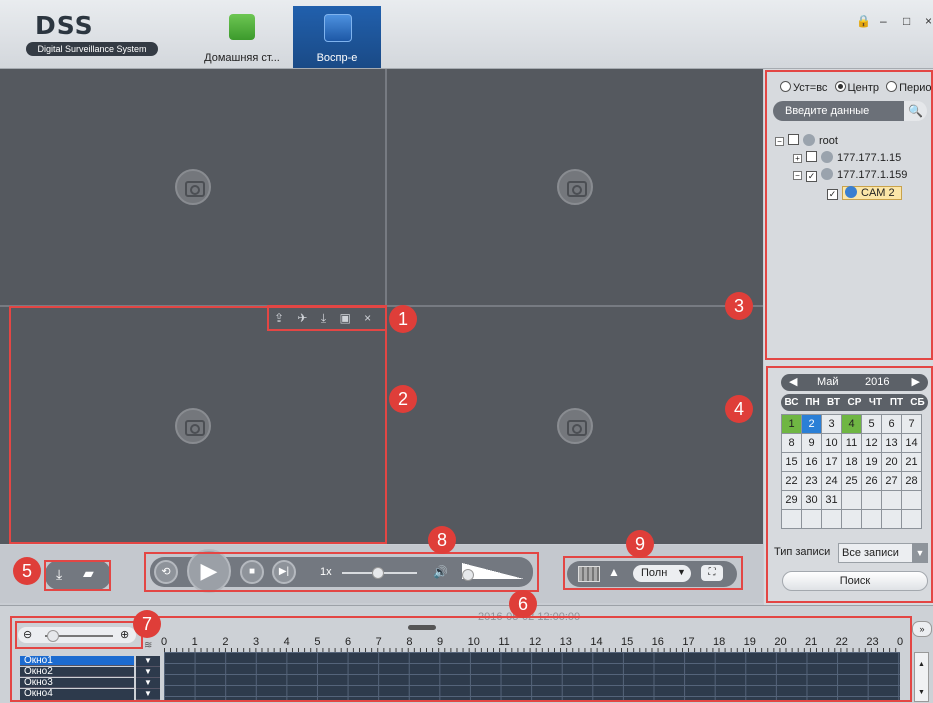 Image resolution: width=933 pixels, height=703 pixels. I want to click on scroll-up-icon: ▲, so click(921, 664).